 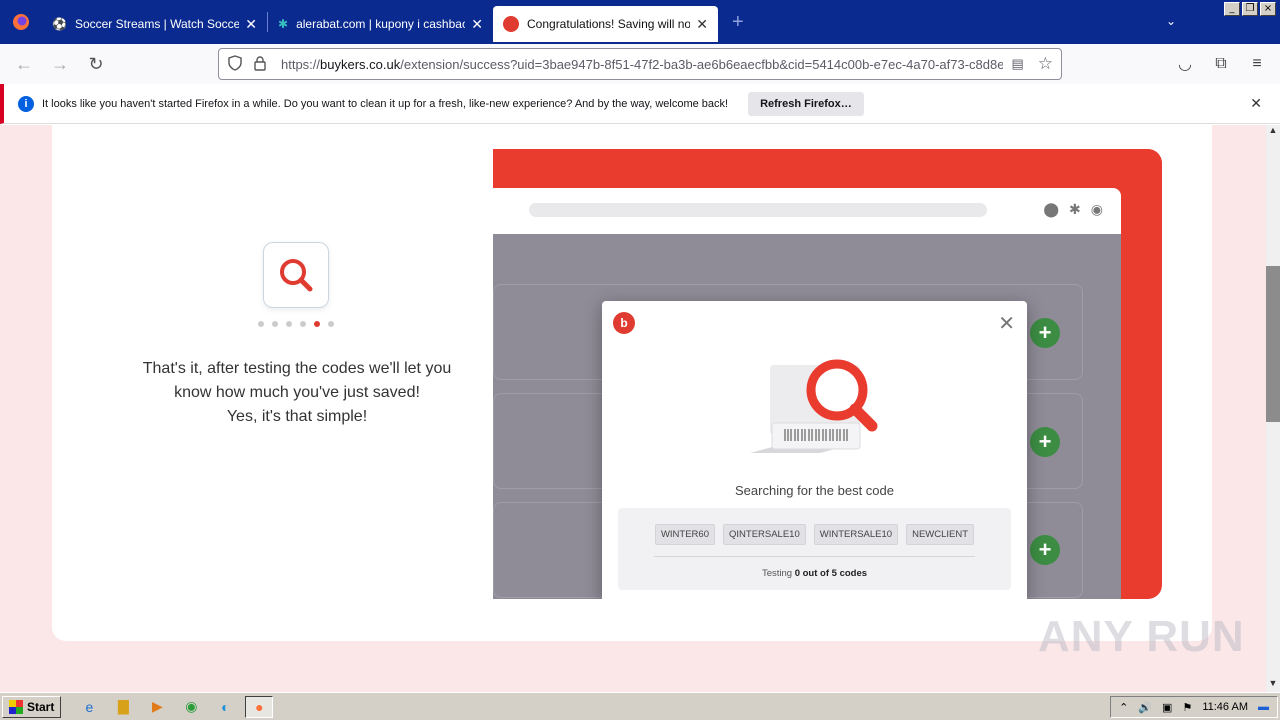 I want to click on magnifier-icon, so click(x=296, y=275).